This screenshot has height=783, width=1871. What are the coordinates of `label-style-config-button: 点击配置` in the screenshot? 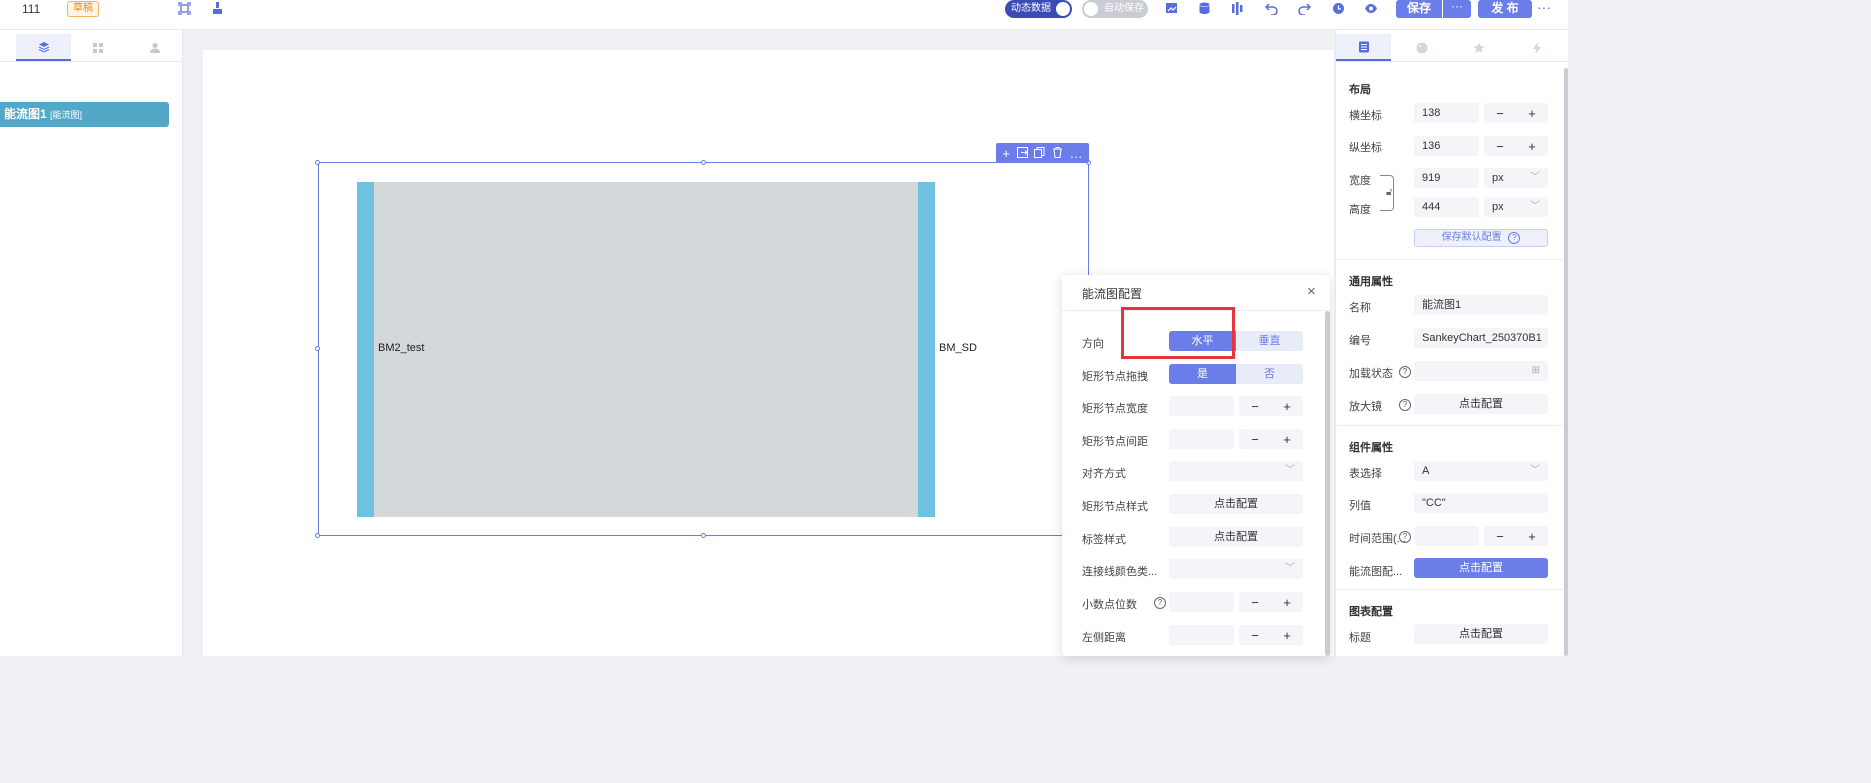 It's located at (1236, 537).